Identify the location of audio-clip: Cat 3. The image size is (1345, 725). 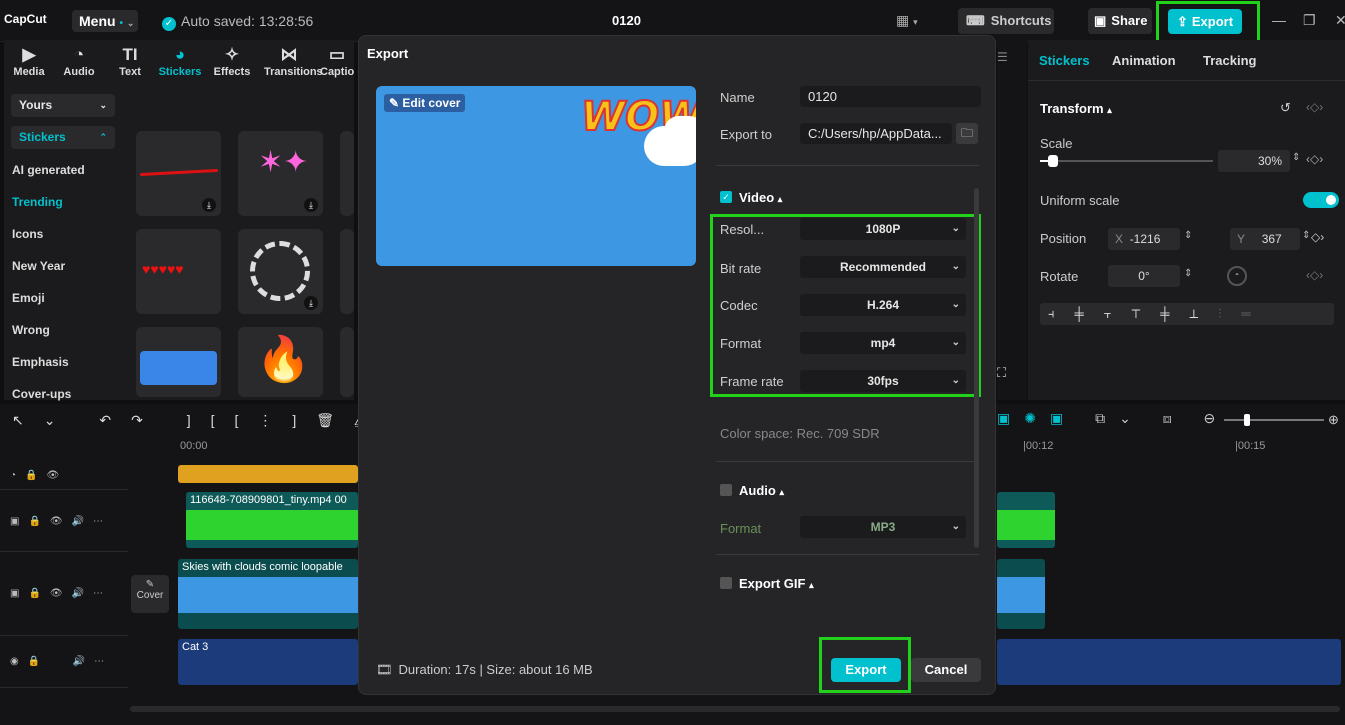
(268, 662).